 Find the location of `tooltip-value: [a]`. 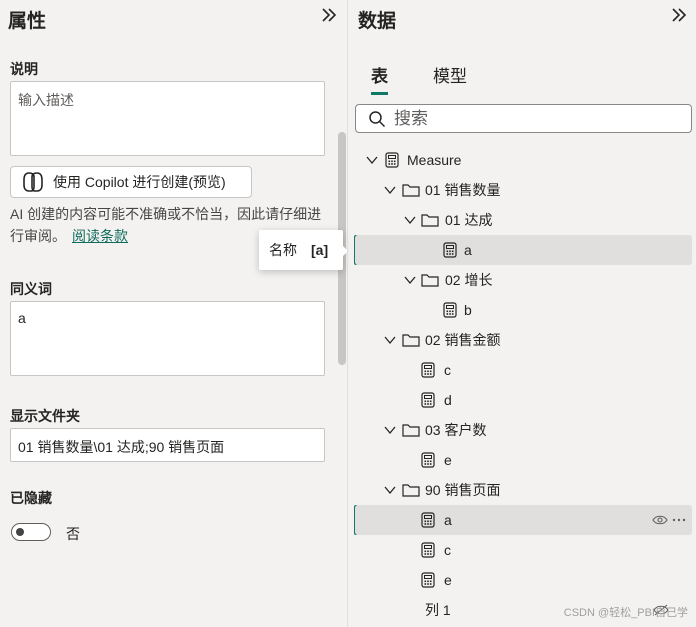

tooltip-value: [a] is located at coordinates (320, 250).